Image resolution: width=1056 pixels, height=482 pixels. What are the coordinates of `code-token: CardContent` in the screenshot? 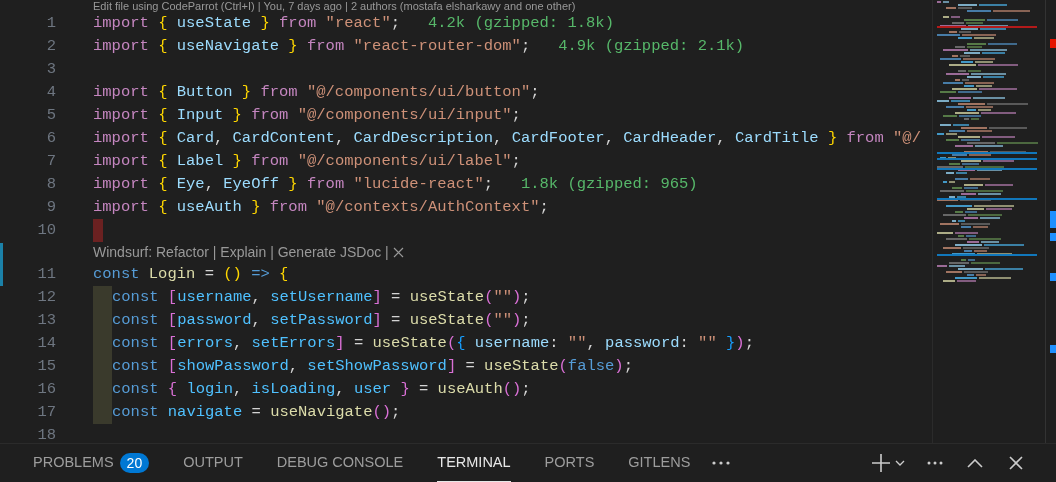 It's located at (283, 138).